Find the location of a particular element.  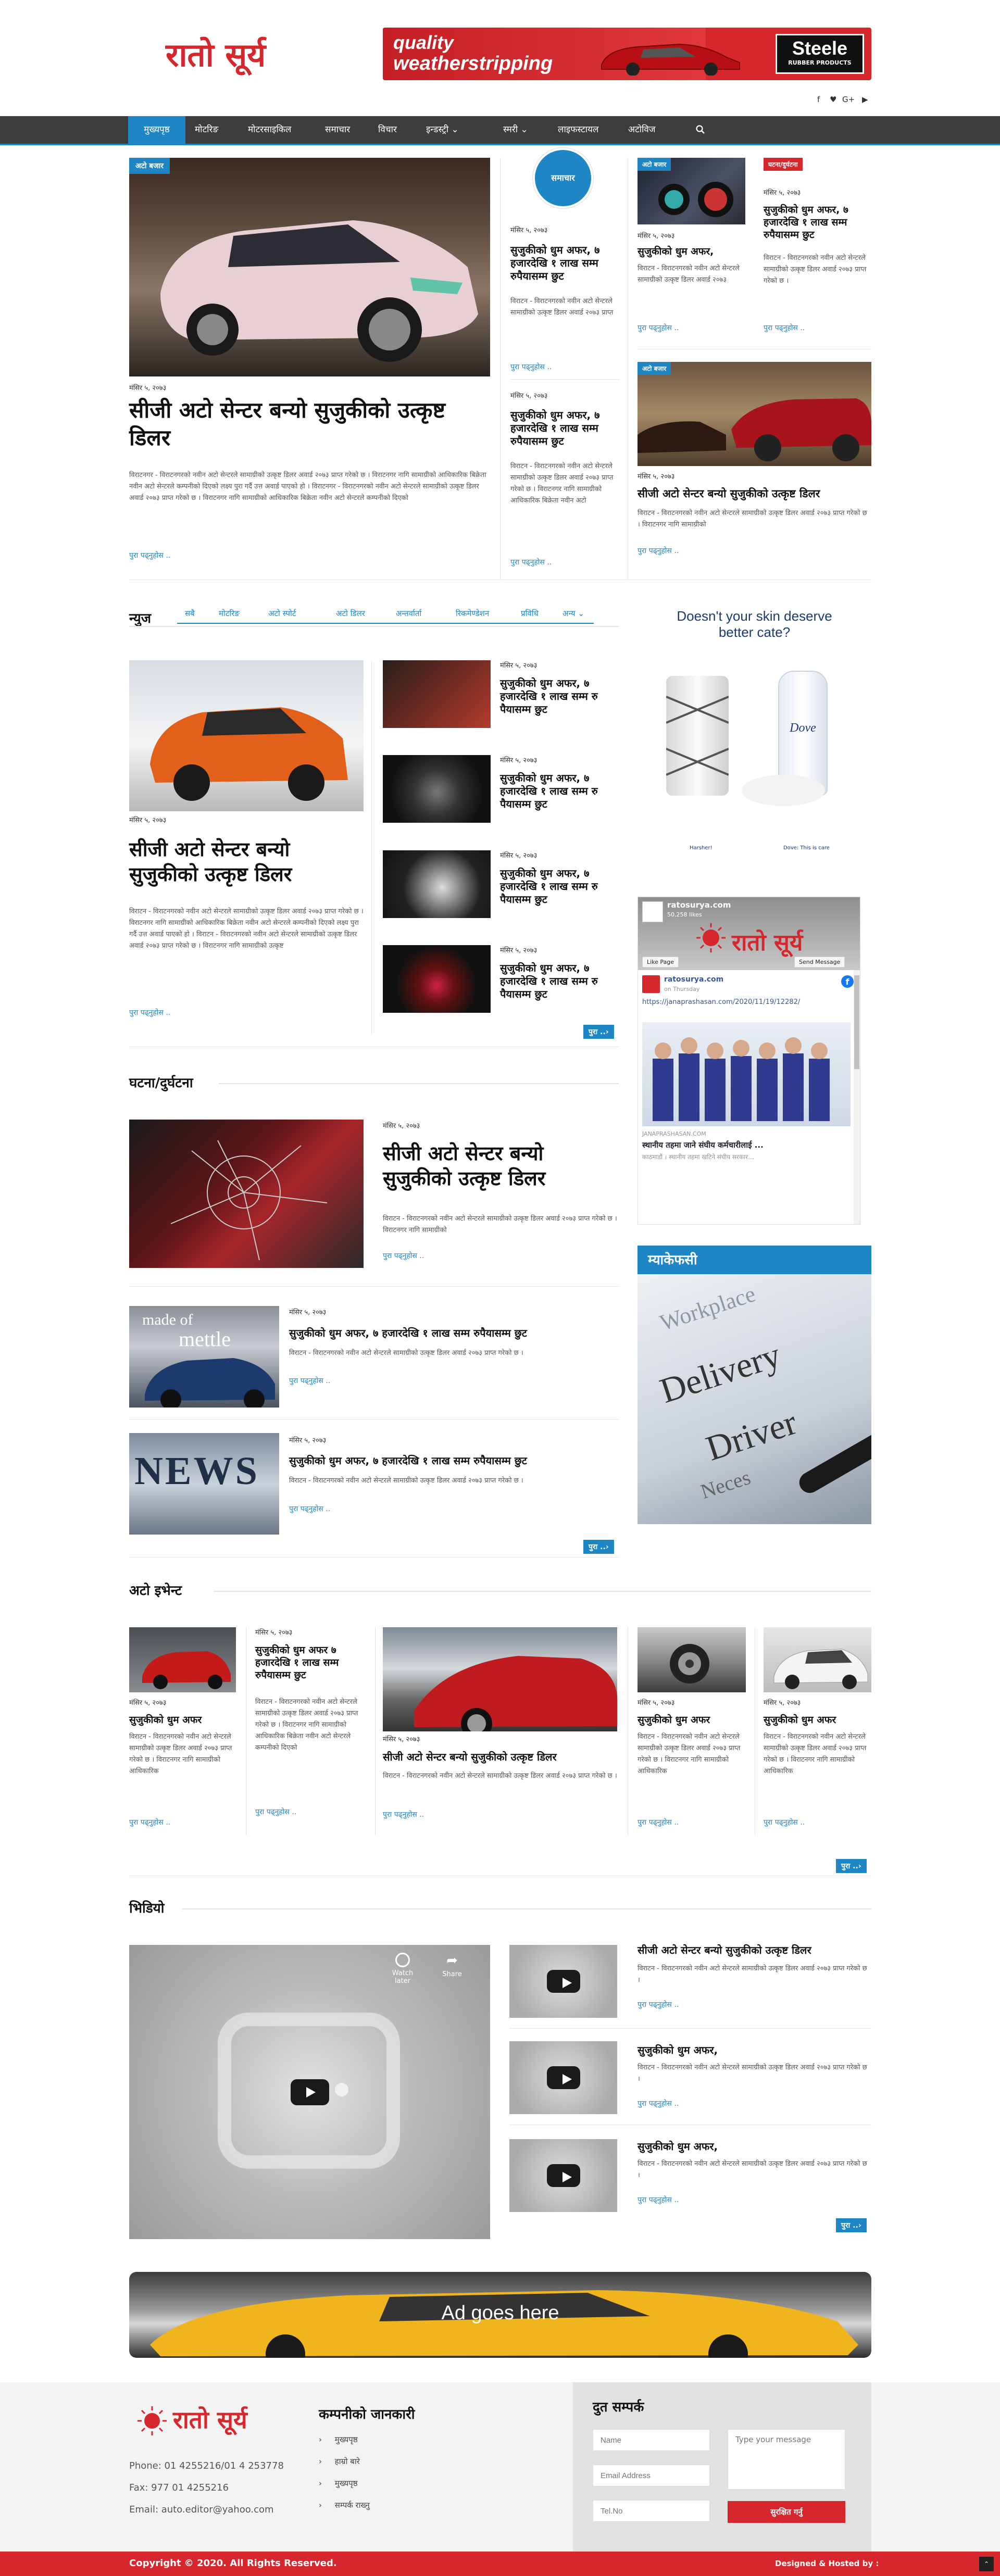

video-player: Watch later ➦ Share is located at coordinates (309, 2092).